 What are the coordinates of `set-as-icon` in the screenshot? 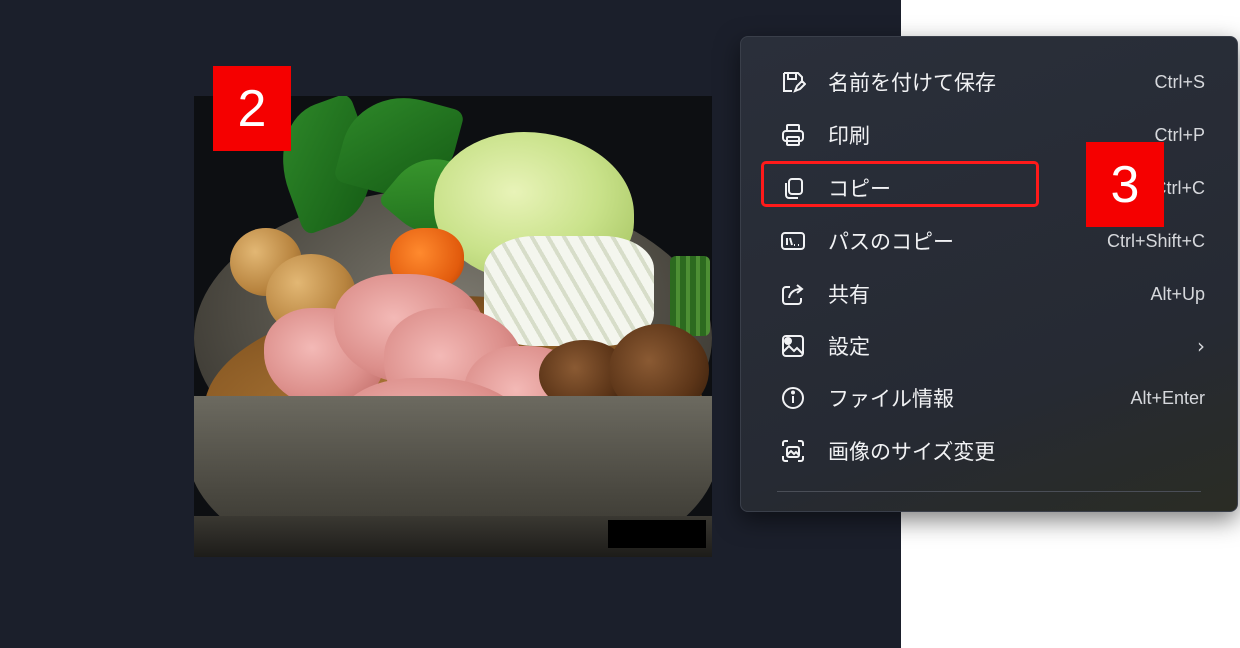 It's located at (793, 346).